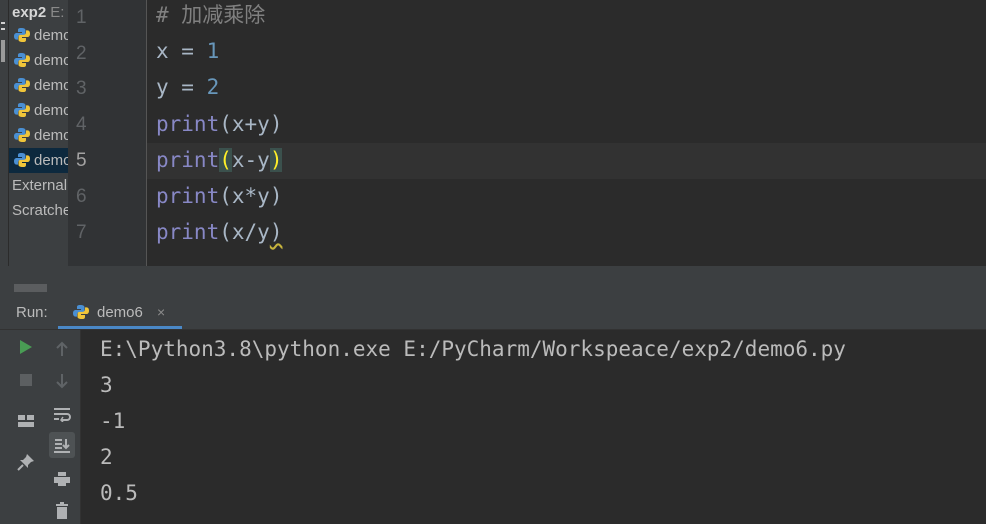 The width and height of the screenshot is (986, 524). What do you see at coordinates (32, 312) in the screenshot?
I see `run-title: Run:` at bounding box center [32, 312].